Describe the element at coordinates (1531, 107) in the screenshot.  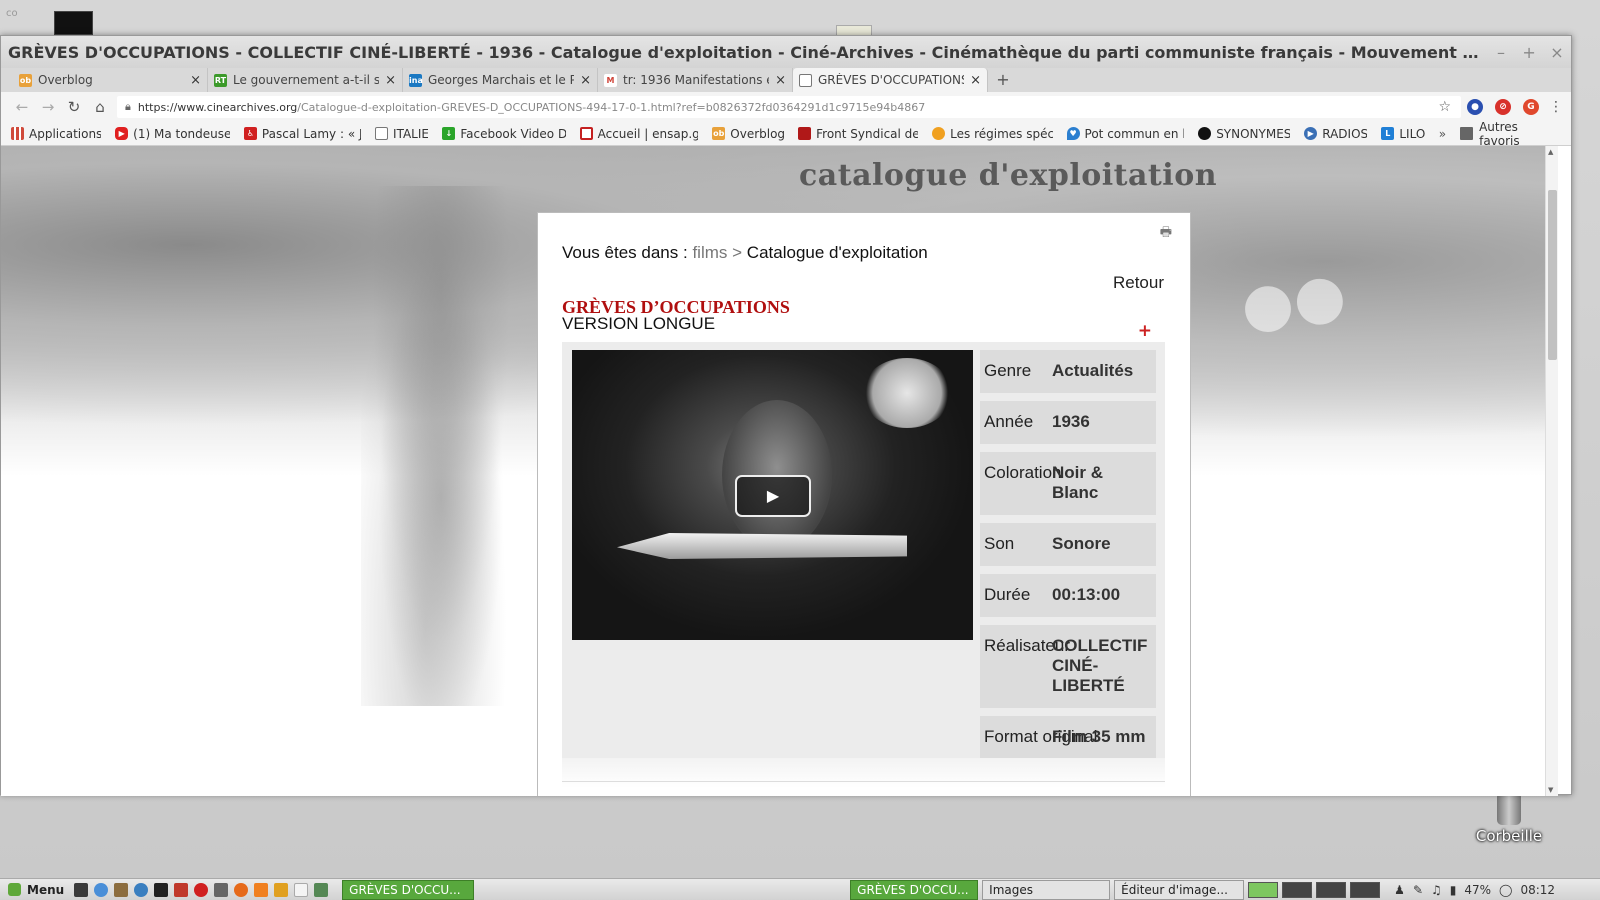
I see `profile-icon: G` at that location.